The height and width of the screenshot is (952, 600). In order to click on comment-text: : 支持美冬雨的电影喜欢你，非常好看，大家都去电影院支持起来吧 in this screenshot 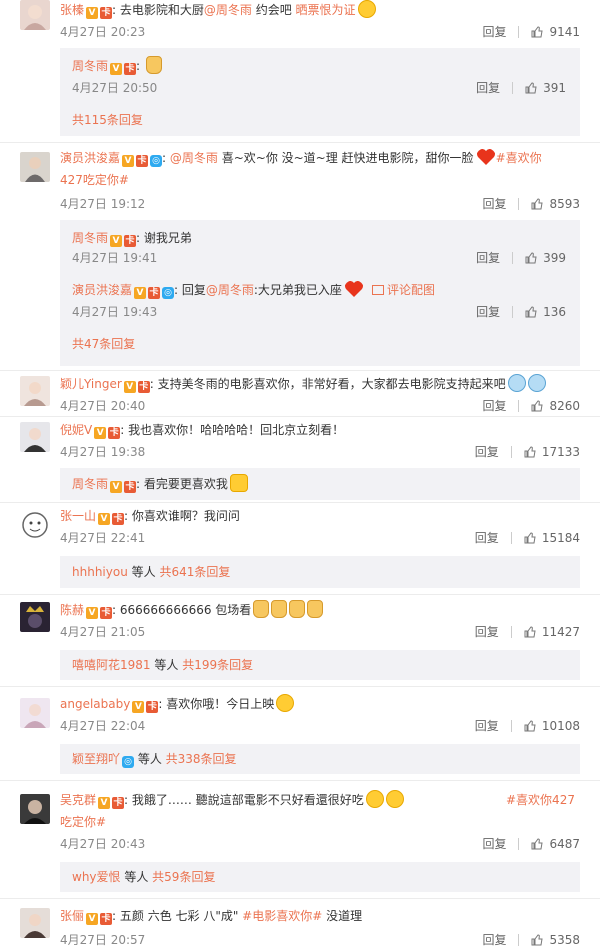, I will do `click(327, 384)`.